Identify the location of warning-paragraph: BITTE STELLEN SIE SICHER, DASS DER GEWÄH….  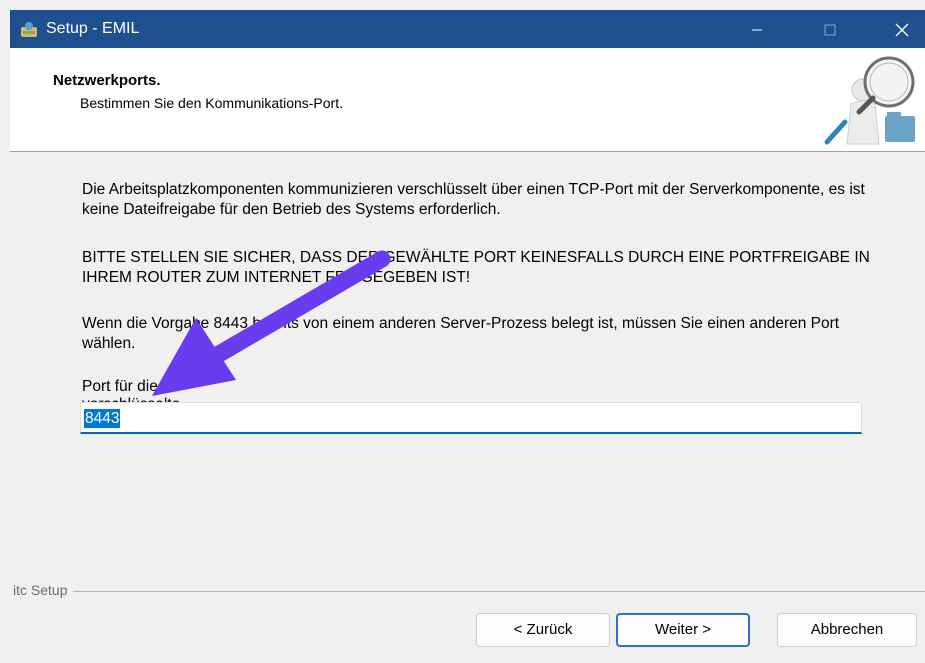
(476, 267).